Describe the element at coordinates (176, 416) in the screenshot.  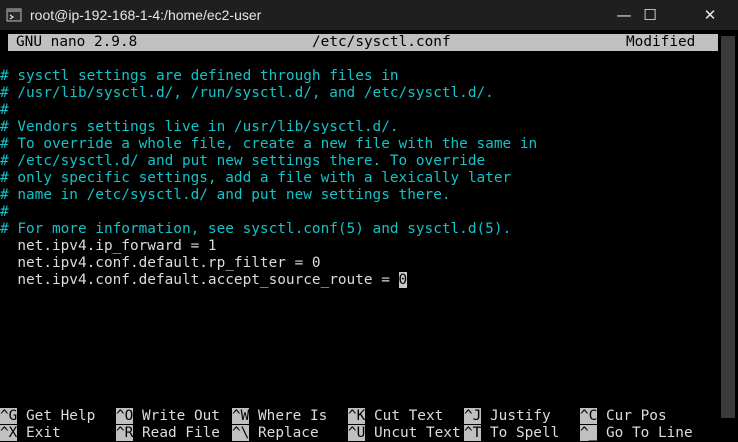
I see `shortcut-label: Write Out` at that location.